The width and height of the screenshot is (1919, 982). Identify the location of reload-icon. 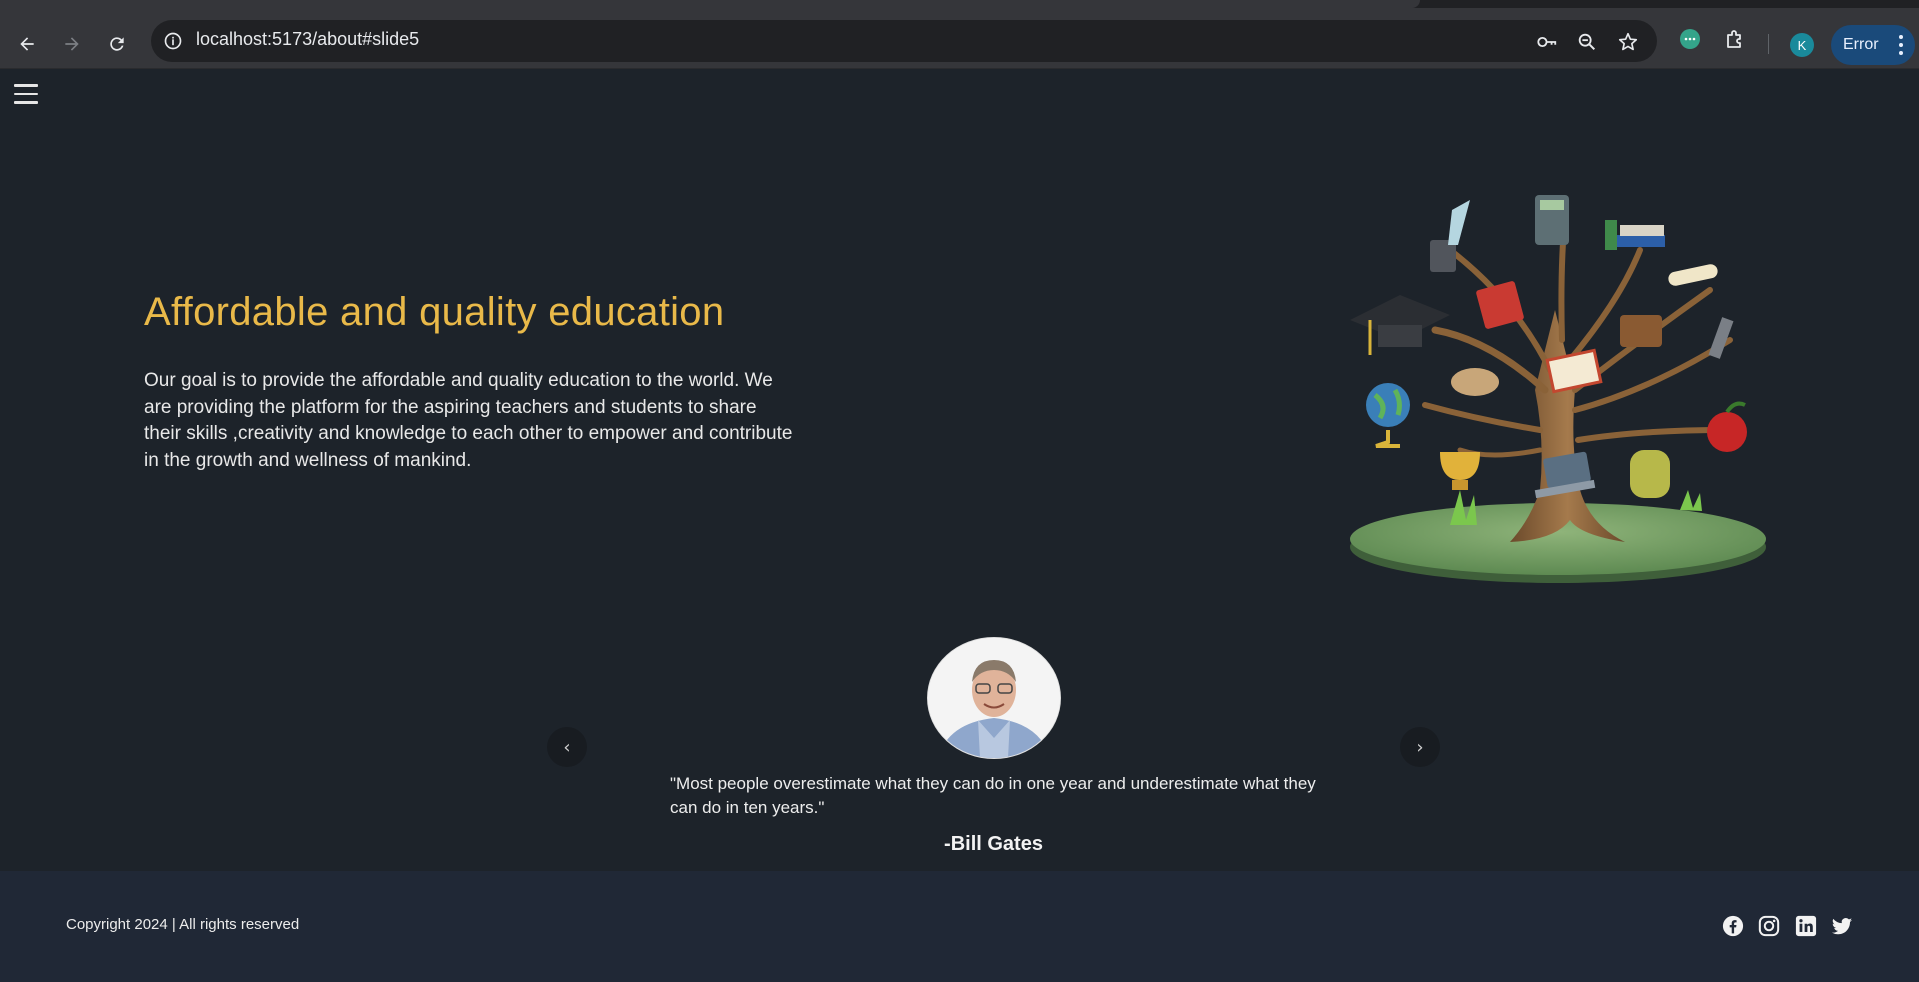
(117, 44).